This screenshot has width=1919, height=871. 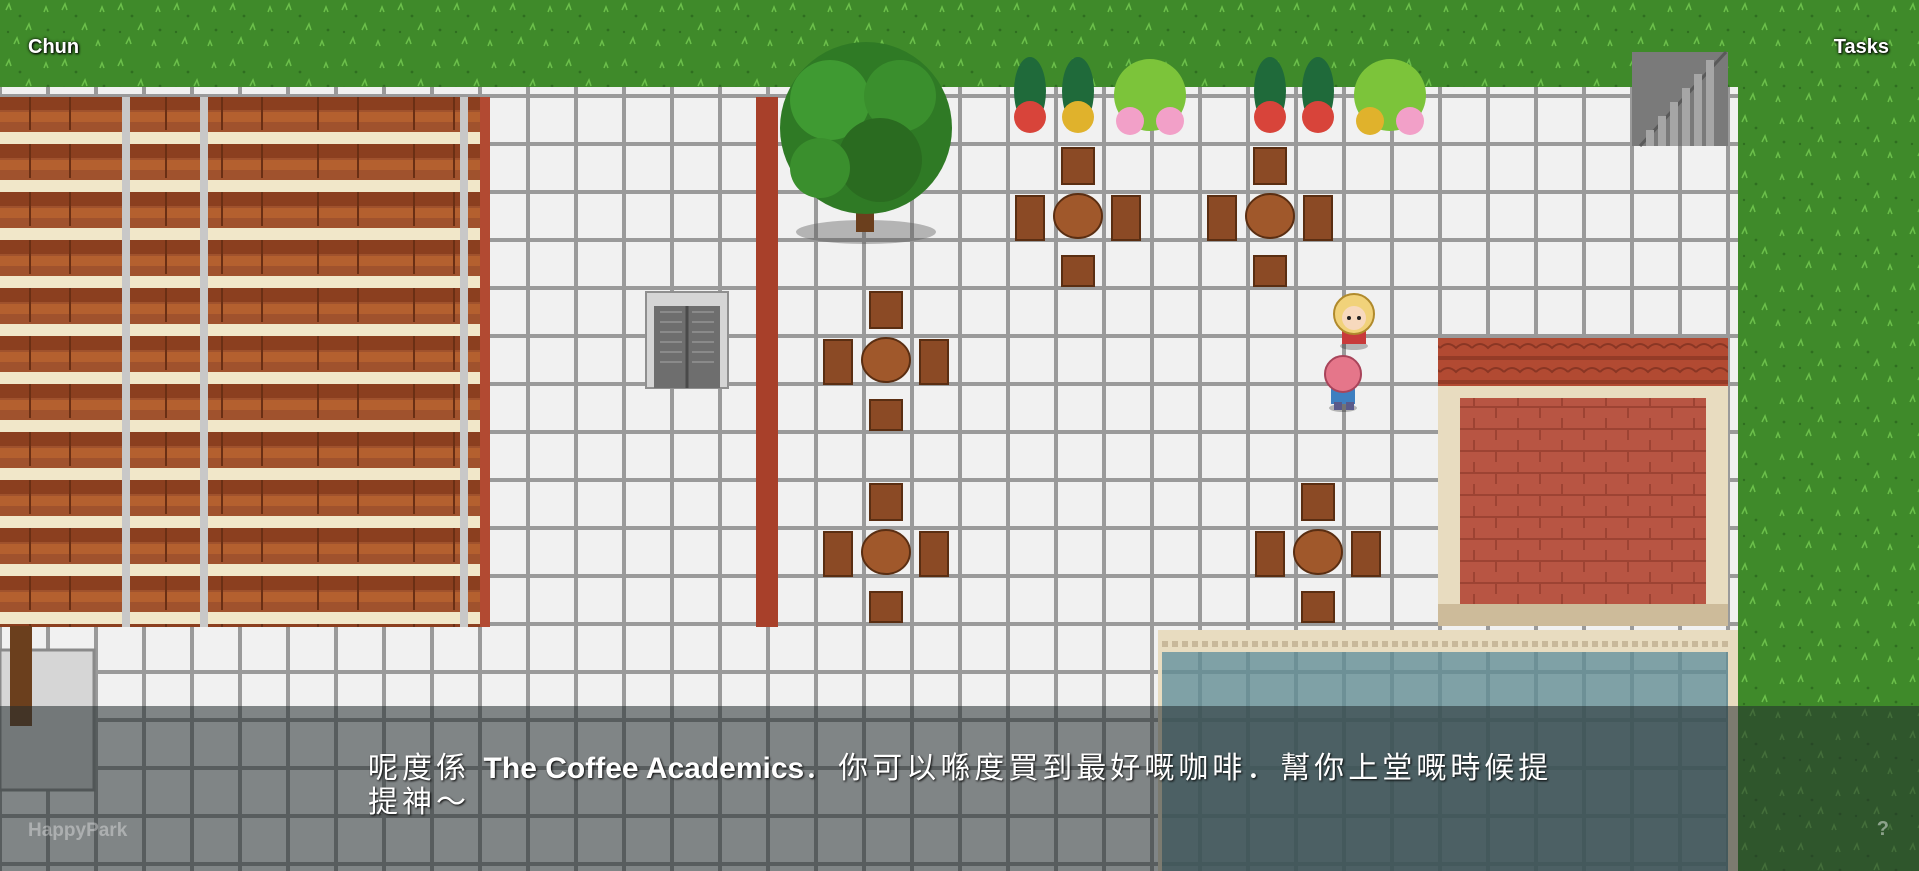 I want to click on cafe-building, so click(x=1583, y=482).